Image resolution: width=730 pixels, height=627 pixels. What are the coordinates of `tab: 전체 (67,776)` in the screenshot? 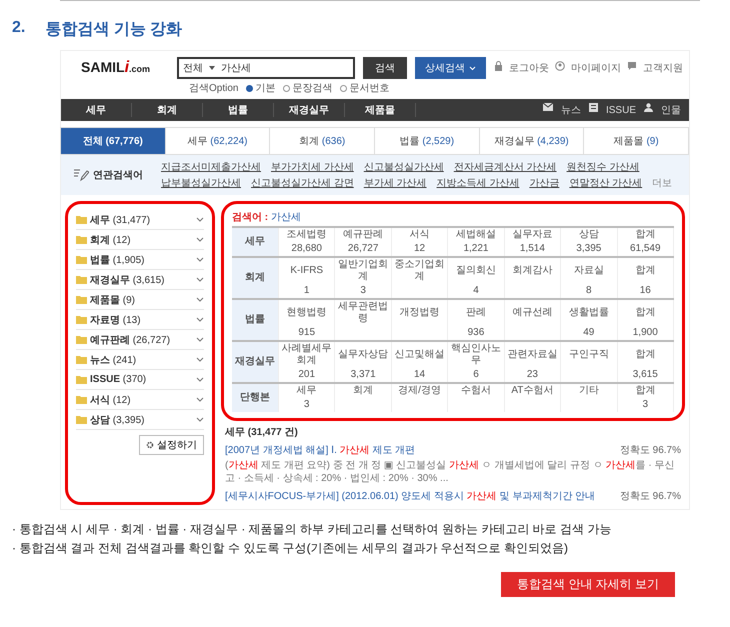 It's located at (113, 140).